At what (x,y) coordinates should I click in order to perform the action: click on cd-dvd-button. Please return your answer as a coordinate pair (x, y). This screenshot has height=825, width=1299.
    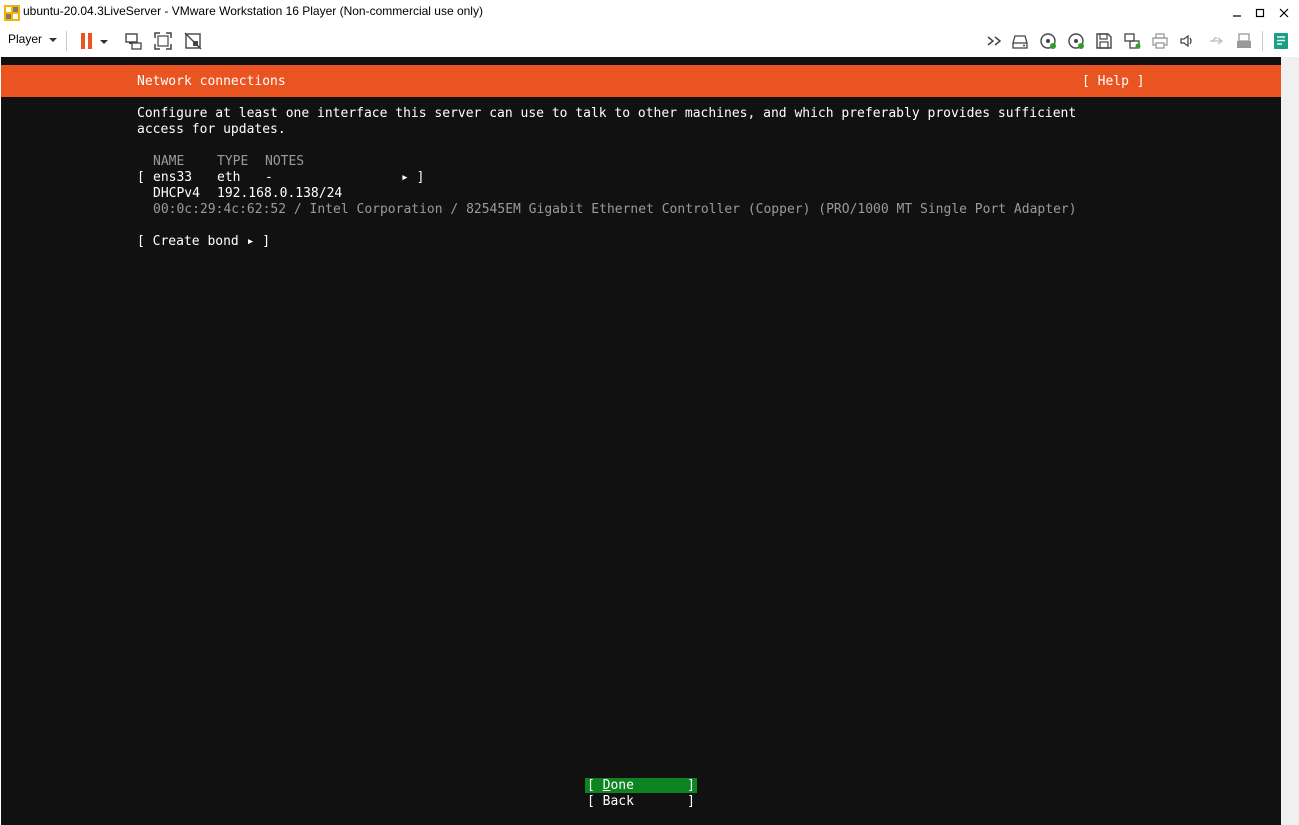
    Looking at the image, I should click on (1048, 41).